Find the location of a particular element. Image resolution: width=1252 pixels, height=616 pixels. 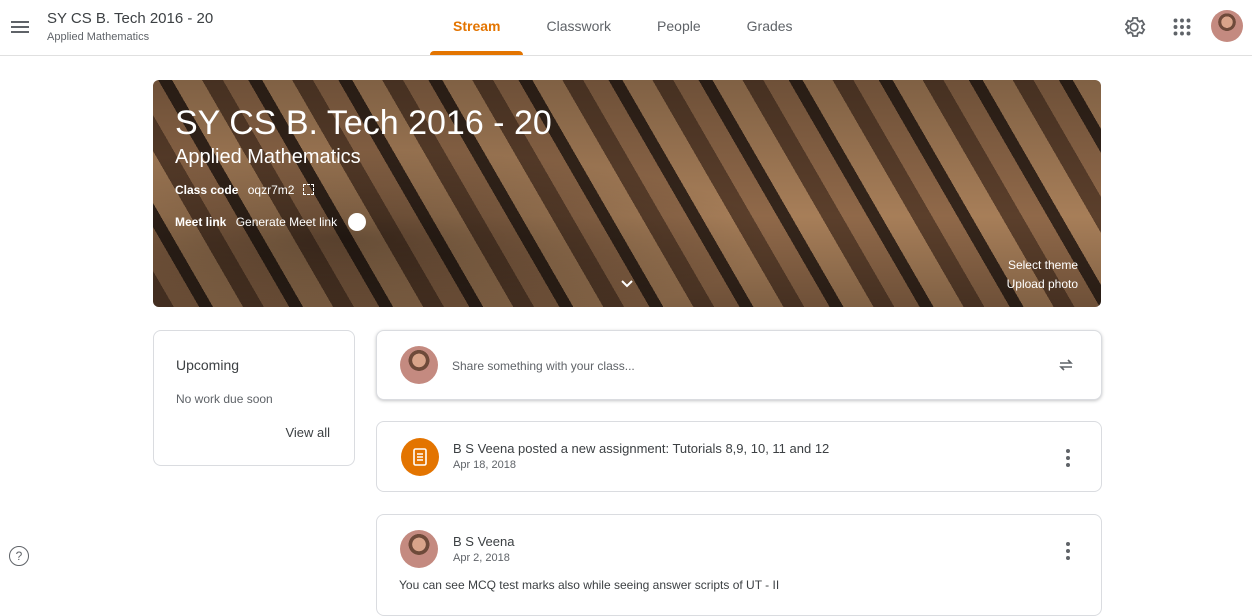

meet-link-label: Meet link is located at coordinates (201, 222).